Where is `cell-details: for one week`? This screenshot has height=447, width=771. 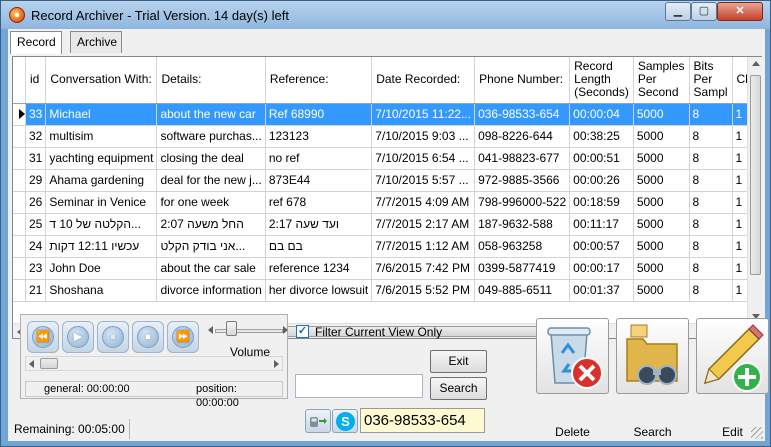 cell-details: for one week is located at coordinates (211, 202).